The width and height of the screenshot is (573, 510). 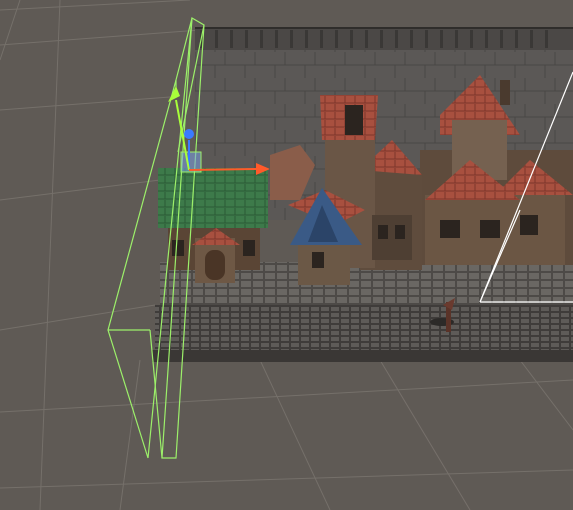 I want to click on gizmo-z-axis-icon, so click(x=189, y=134).